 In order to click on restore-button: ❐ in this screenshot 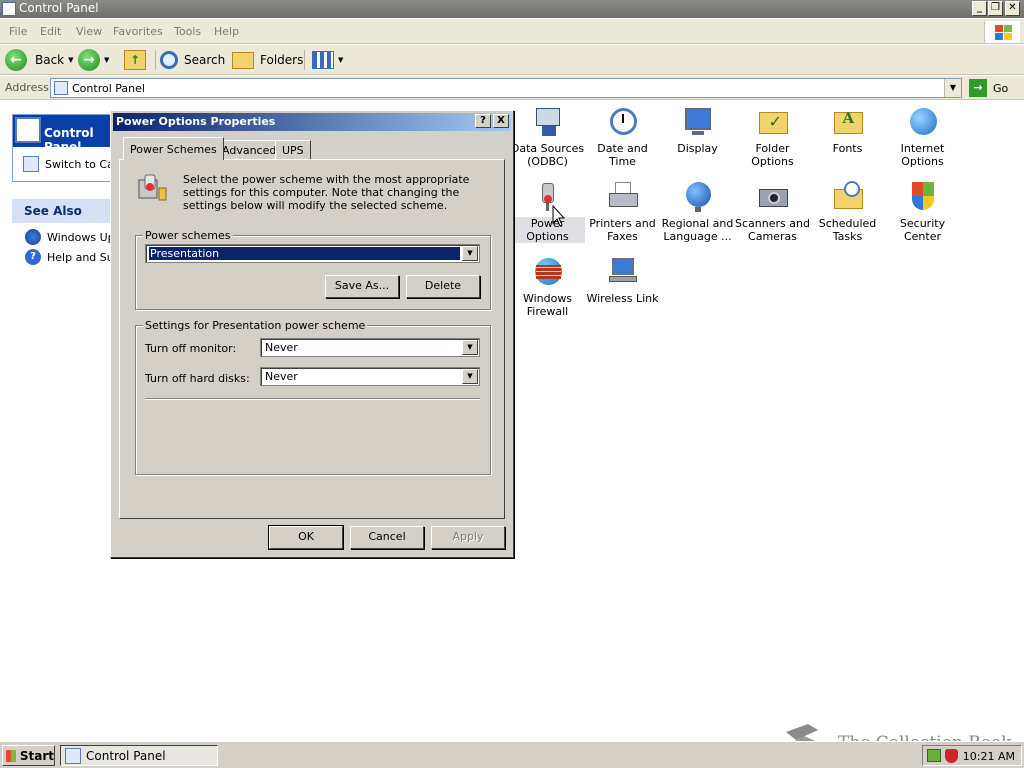, I will do `click(995, 8)`.